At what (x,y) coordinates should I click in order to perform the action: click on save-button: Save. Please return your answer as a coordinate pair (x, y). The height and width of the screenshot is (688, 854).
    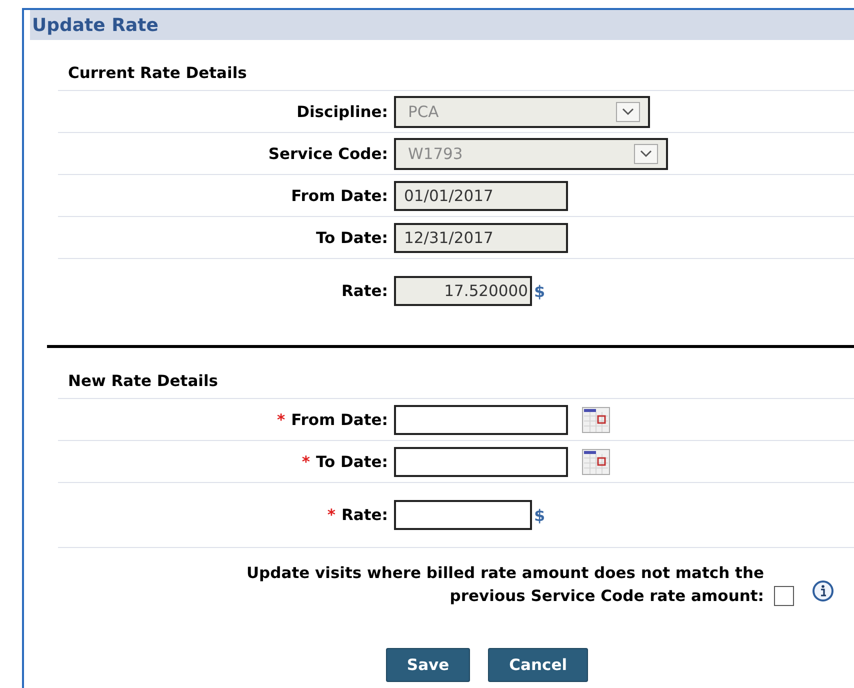
    Looking at the image, I should click on (428, 665).